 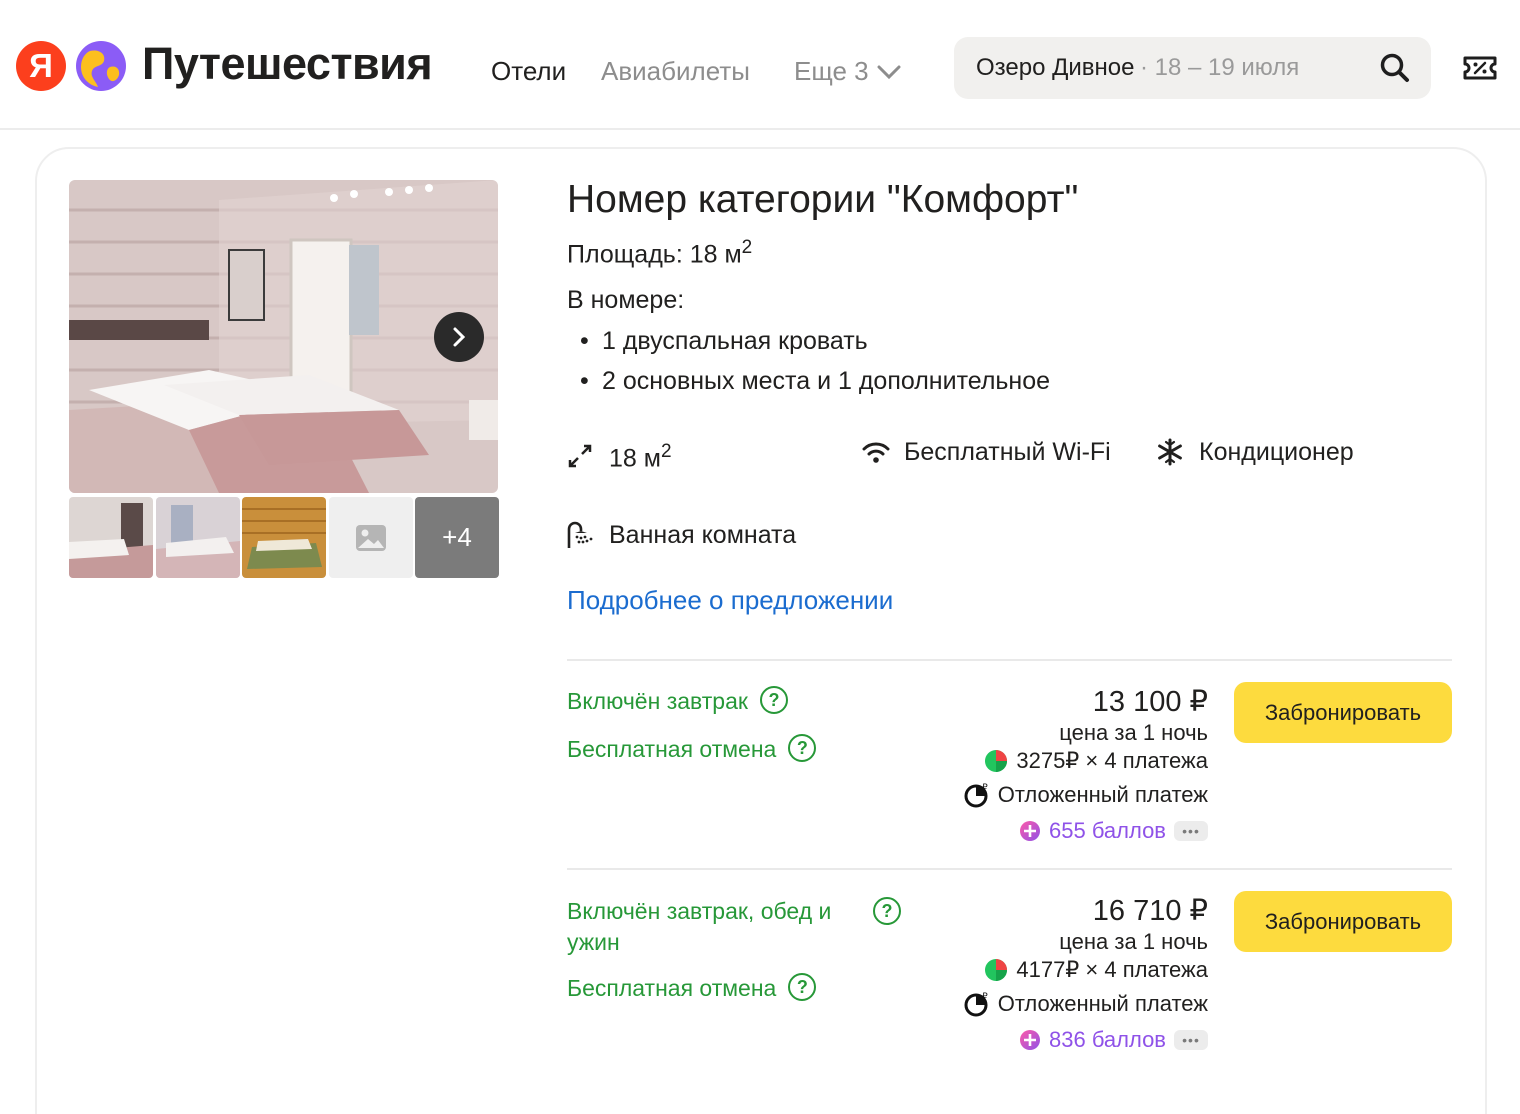 I want to click on nav-avia: Авиабилеты, so click(x=675, y=71).